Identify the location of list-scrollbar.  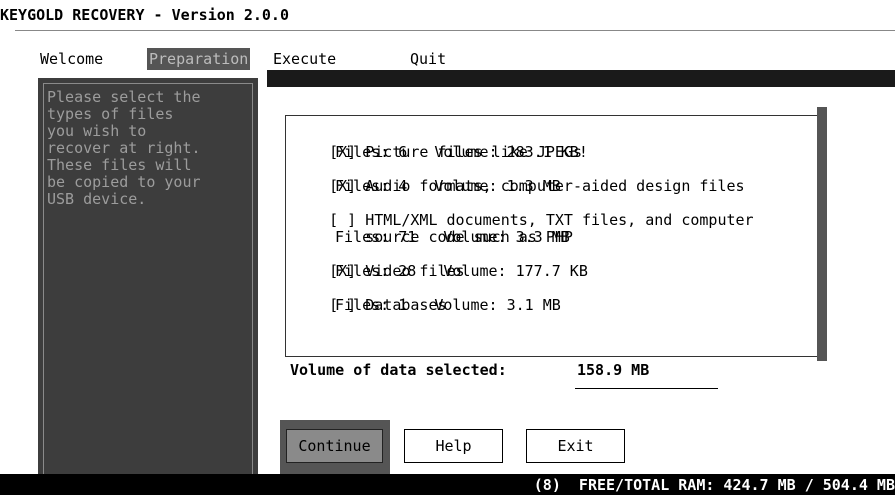
(822, 234).